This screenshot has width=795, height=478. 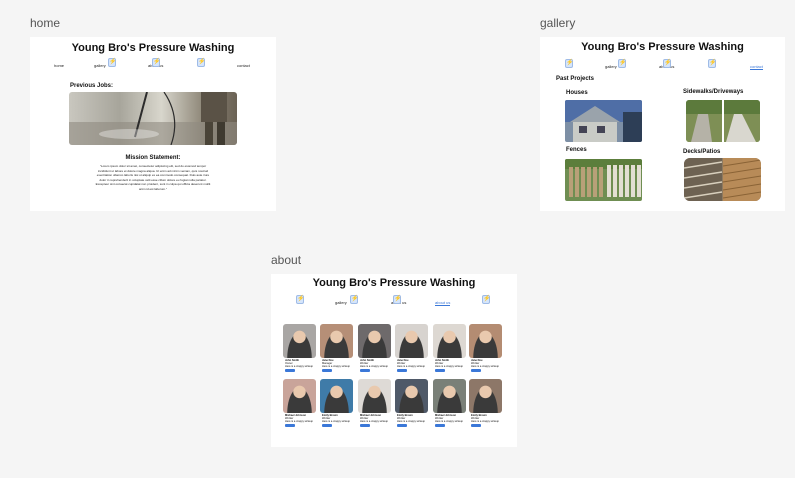 I want to click on fences-photo, so click(x=603, y=180).